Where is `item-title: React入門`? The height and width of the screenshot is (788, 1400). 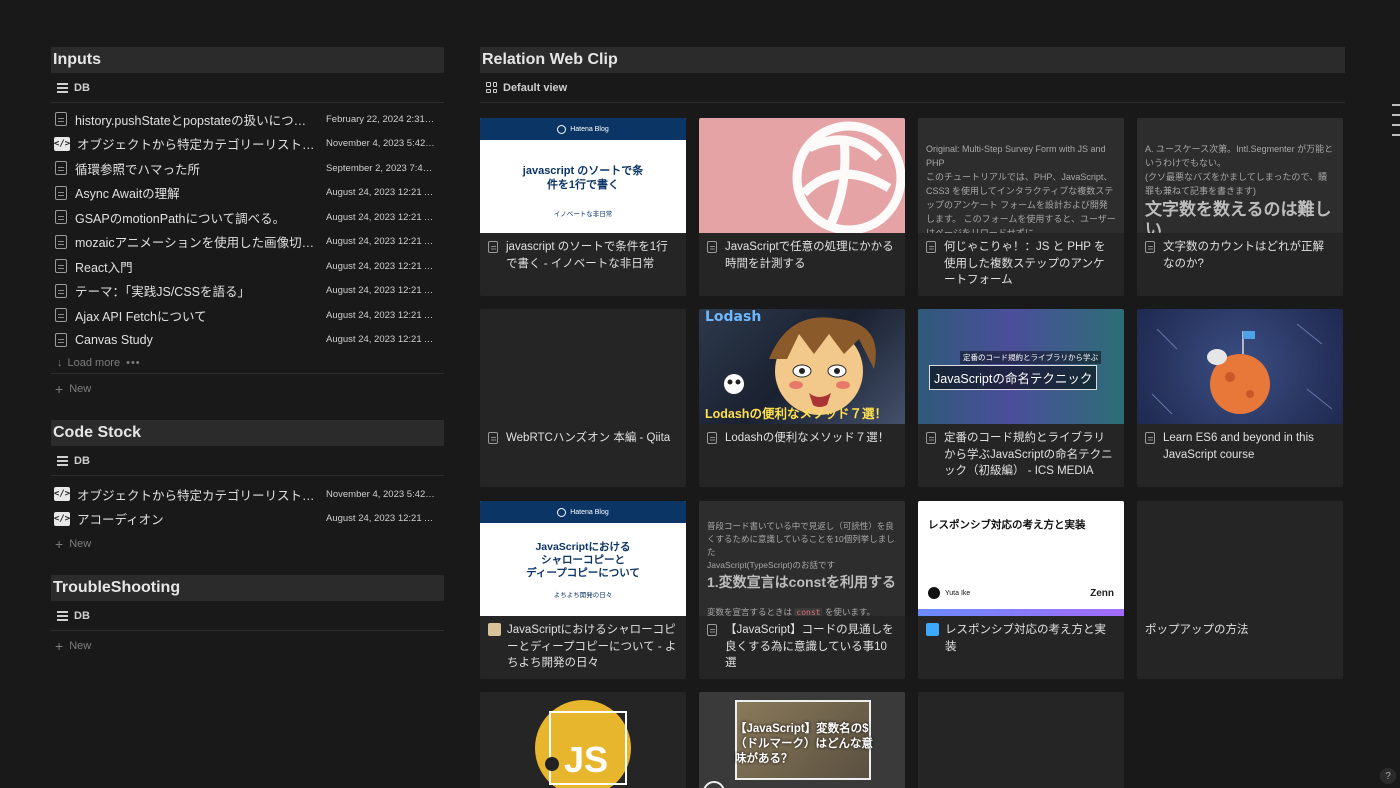 item-title: React入門 is located at coordinates (104, 267).